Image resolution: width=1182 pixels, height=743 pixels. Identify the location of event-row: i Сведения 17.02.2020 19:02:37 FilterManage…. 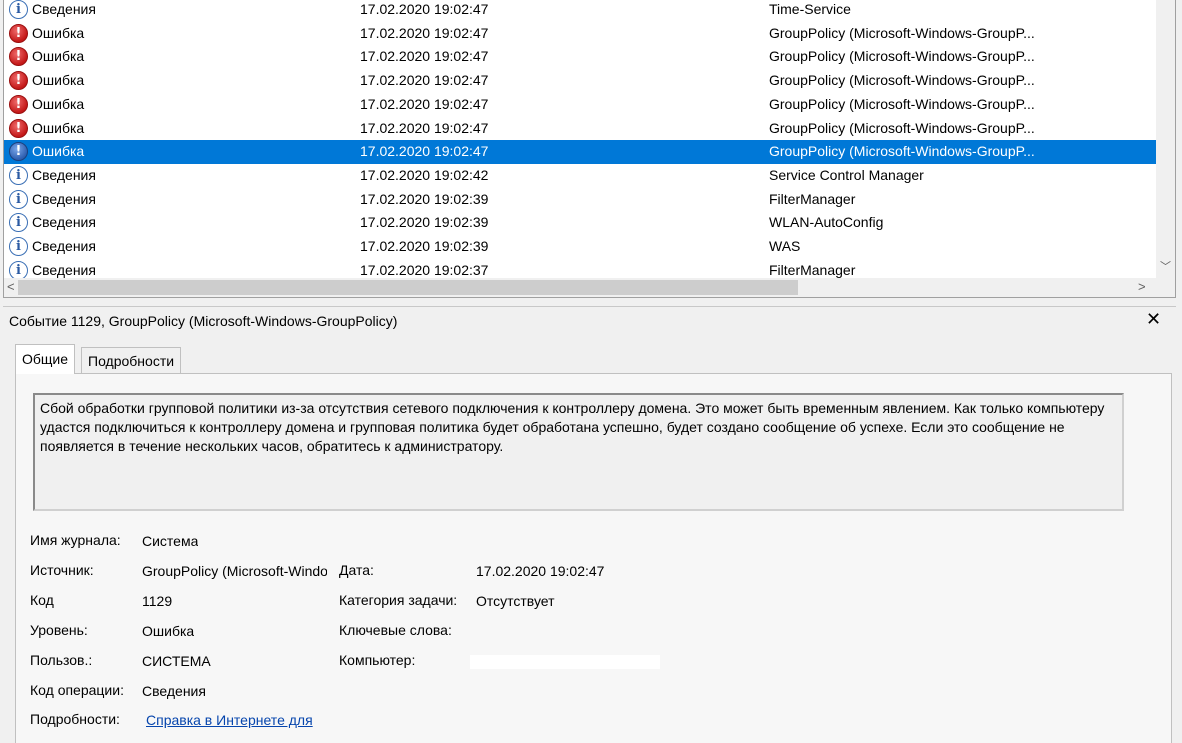
(580, 268).